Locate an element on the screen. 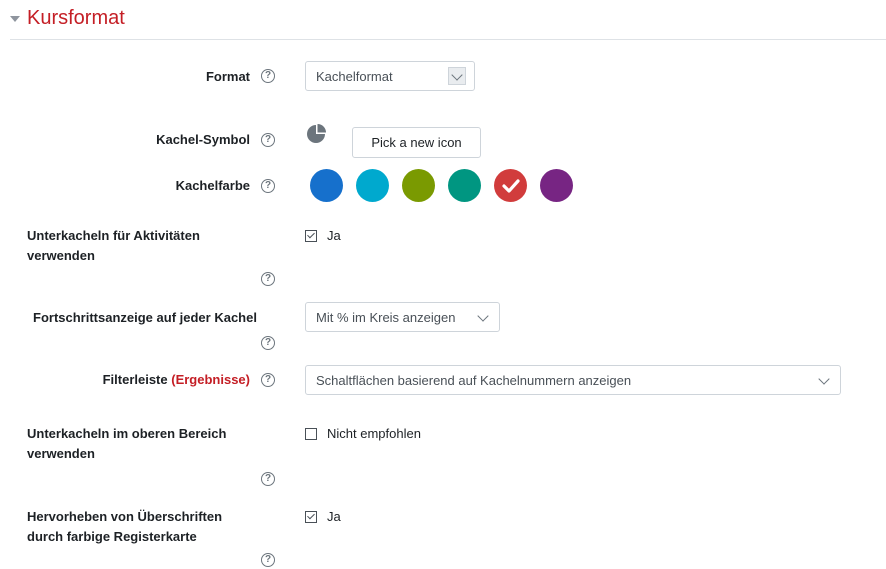 The width and height of the screenshot is (886, 569). unterkacheln-aktivitaeten-checkbox is located at coordinates (311, 235).